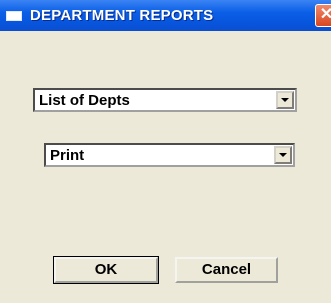  Describe the element at coordinates (106, 270) in the screenshot. I see `ok-button: OK` at that location.